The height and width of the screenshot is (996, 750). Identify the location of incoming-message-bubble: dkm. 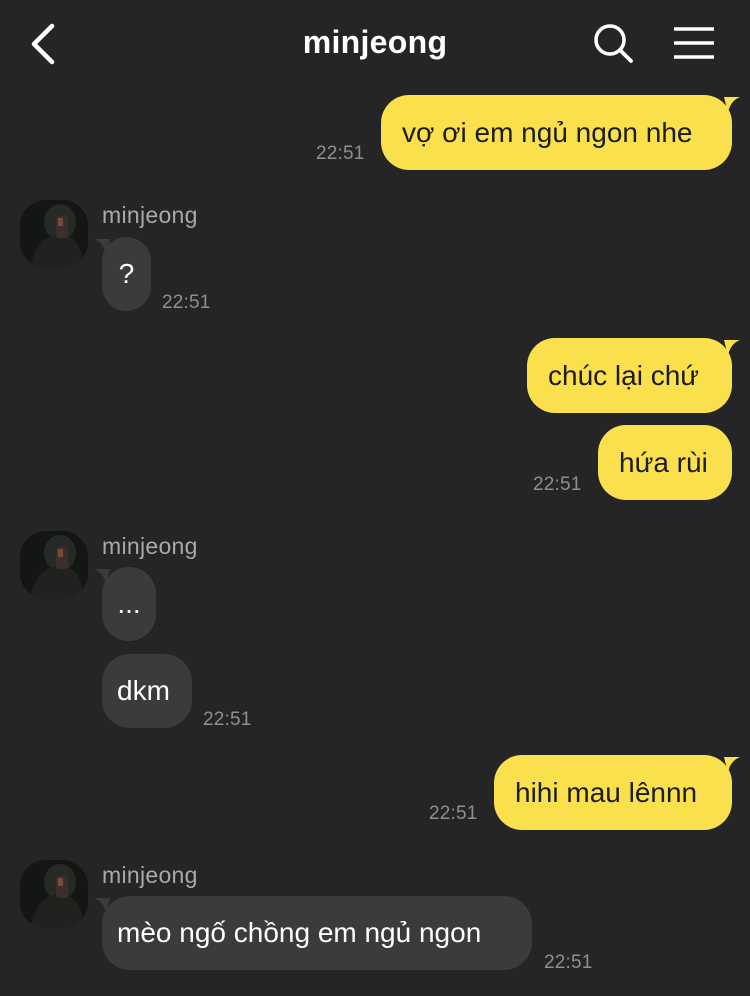
(147, 691).